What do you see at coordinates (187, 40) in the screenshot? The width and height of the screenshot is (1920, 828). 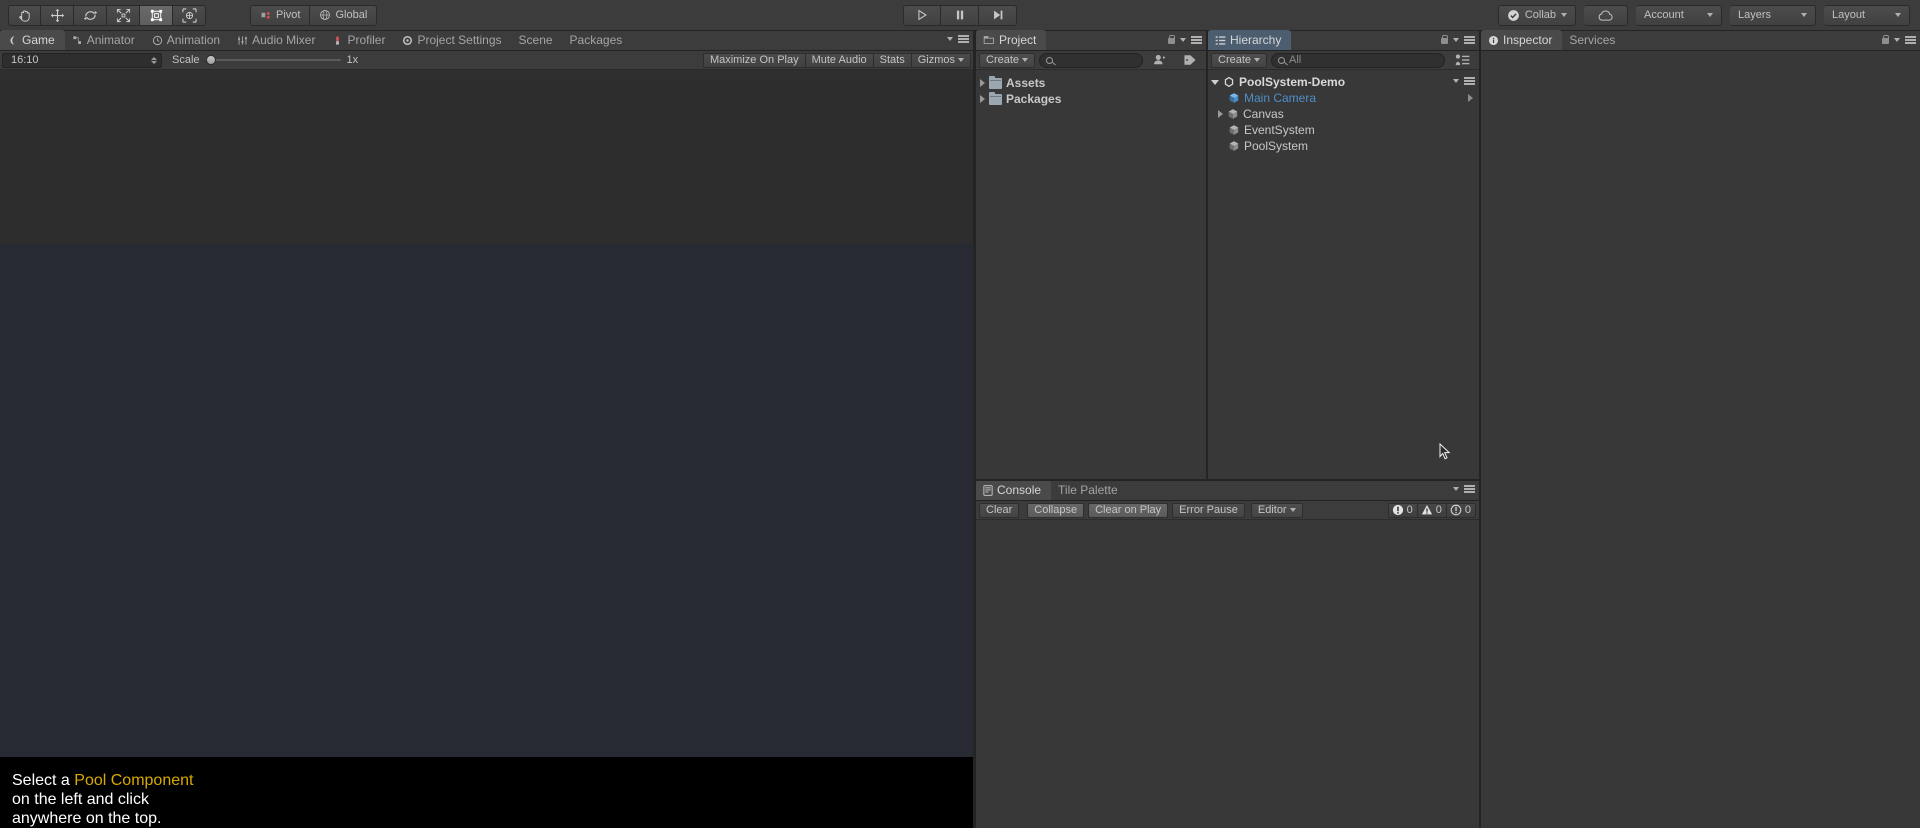 I see `tab-animation: Animation` at bounding box center [187, 40].